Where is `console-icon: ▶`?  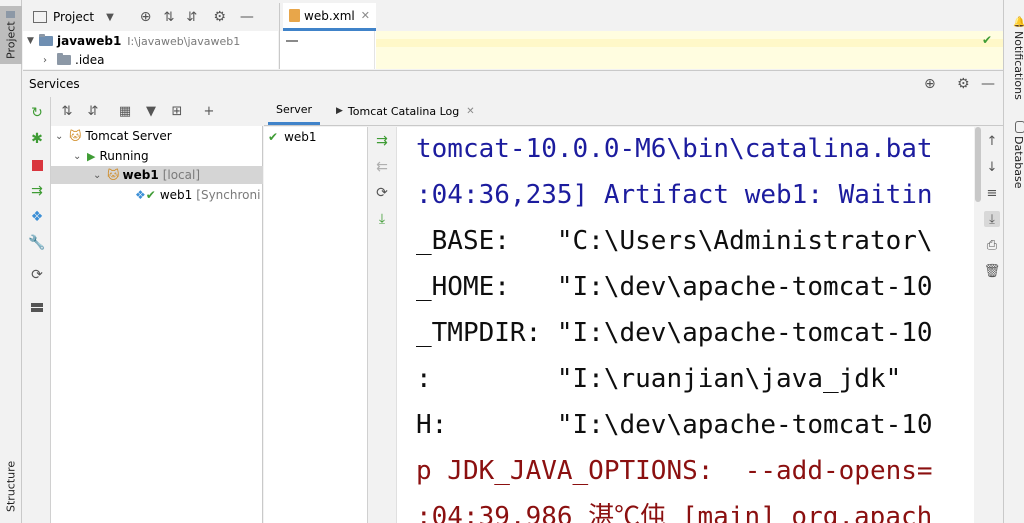
console-icon: ▶ is located at coordinates (339, 111).